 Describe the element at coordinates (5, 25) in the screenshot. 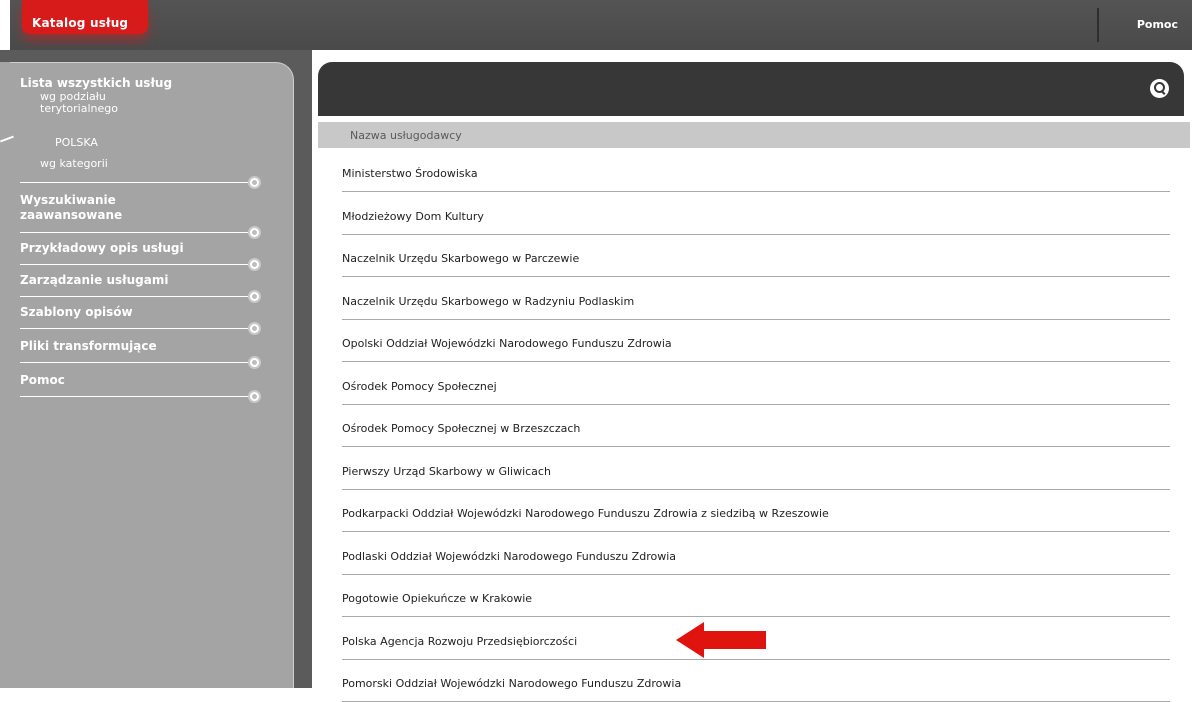

I see `topbar-edge` at that location.